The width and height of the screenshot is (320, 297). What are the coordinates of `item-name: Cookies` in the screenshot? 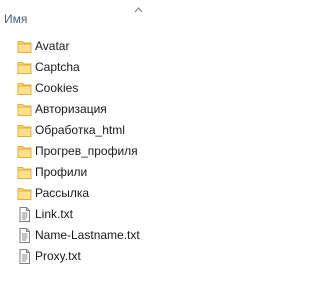 It's located at (57, 88).